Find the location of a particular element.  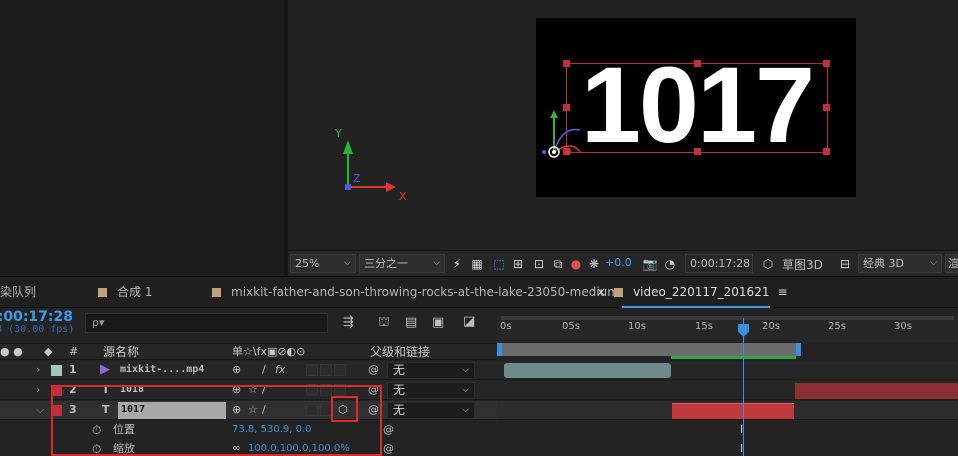

handle-t is located at coordinates (697, 63).